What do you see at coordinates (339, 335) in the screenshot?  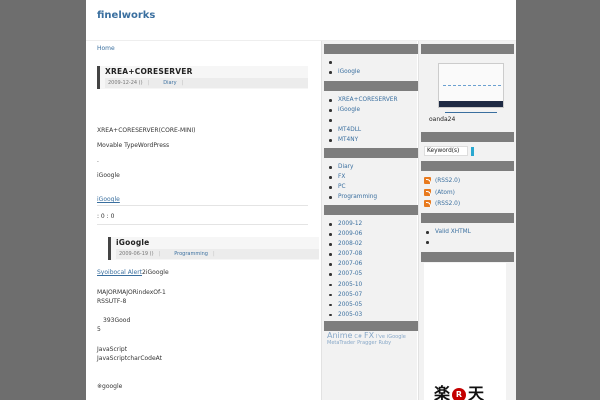 I see `tag-link: Anime` at bounding box center [339, 335].